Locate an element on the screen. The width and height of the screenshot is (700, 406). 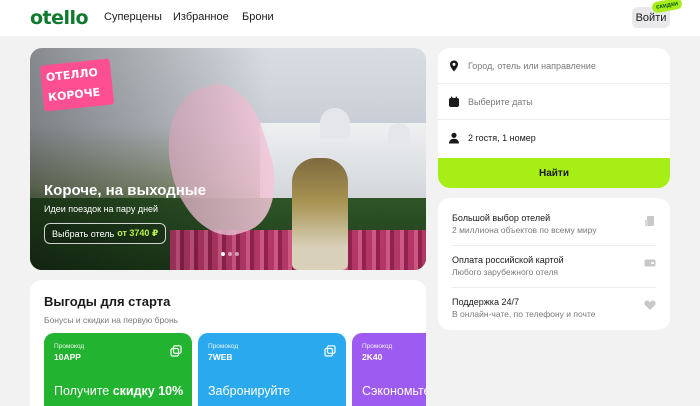
otello-logo: otello is located at coordinates (59, 18).